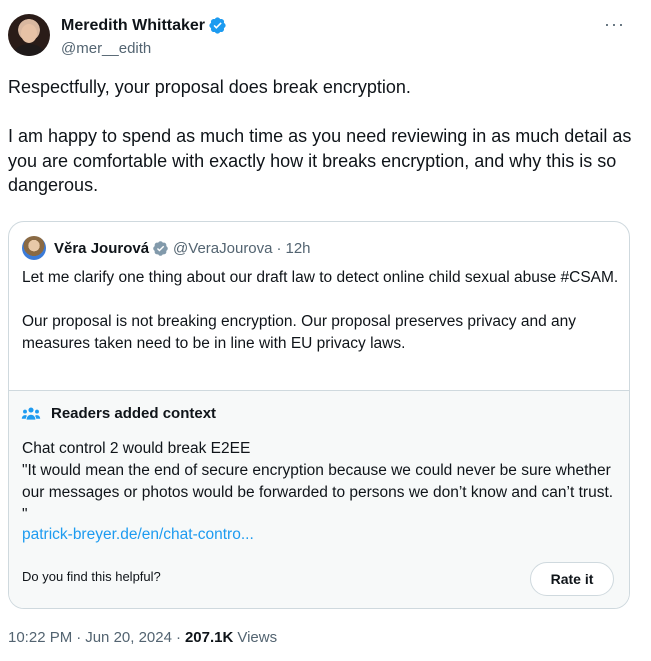 The image size is (651, 661). What do you see at coordinates (160, 248) in the screenshot?
I see `government-badge-icon` at bounding box center [160, 248].